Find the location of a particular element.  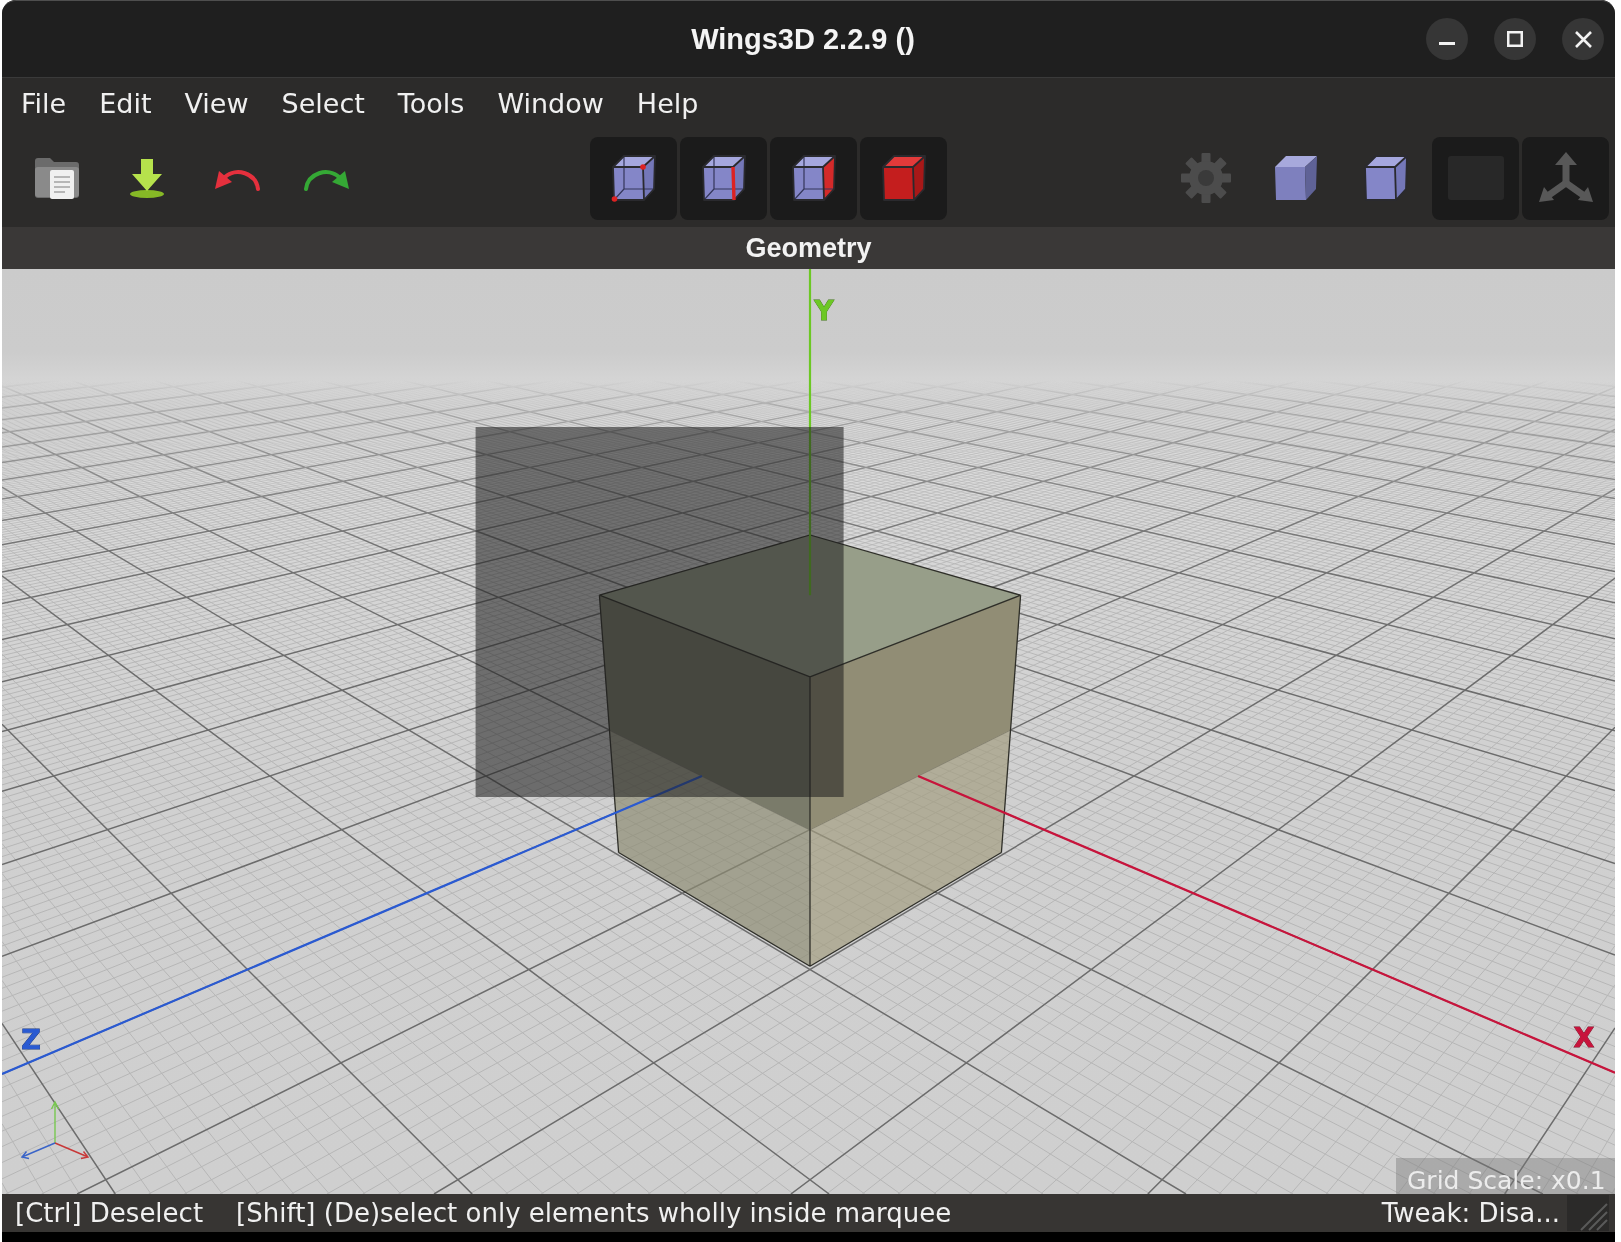

axis-label: Z is located at coordinates (31, 1040).